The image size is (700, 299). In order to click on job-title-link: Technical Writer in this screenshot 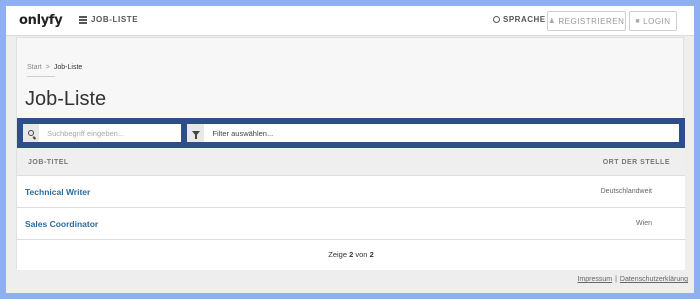, I will do `click(57, 192)`.